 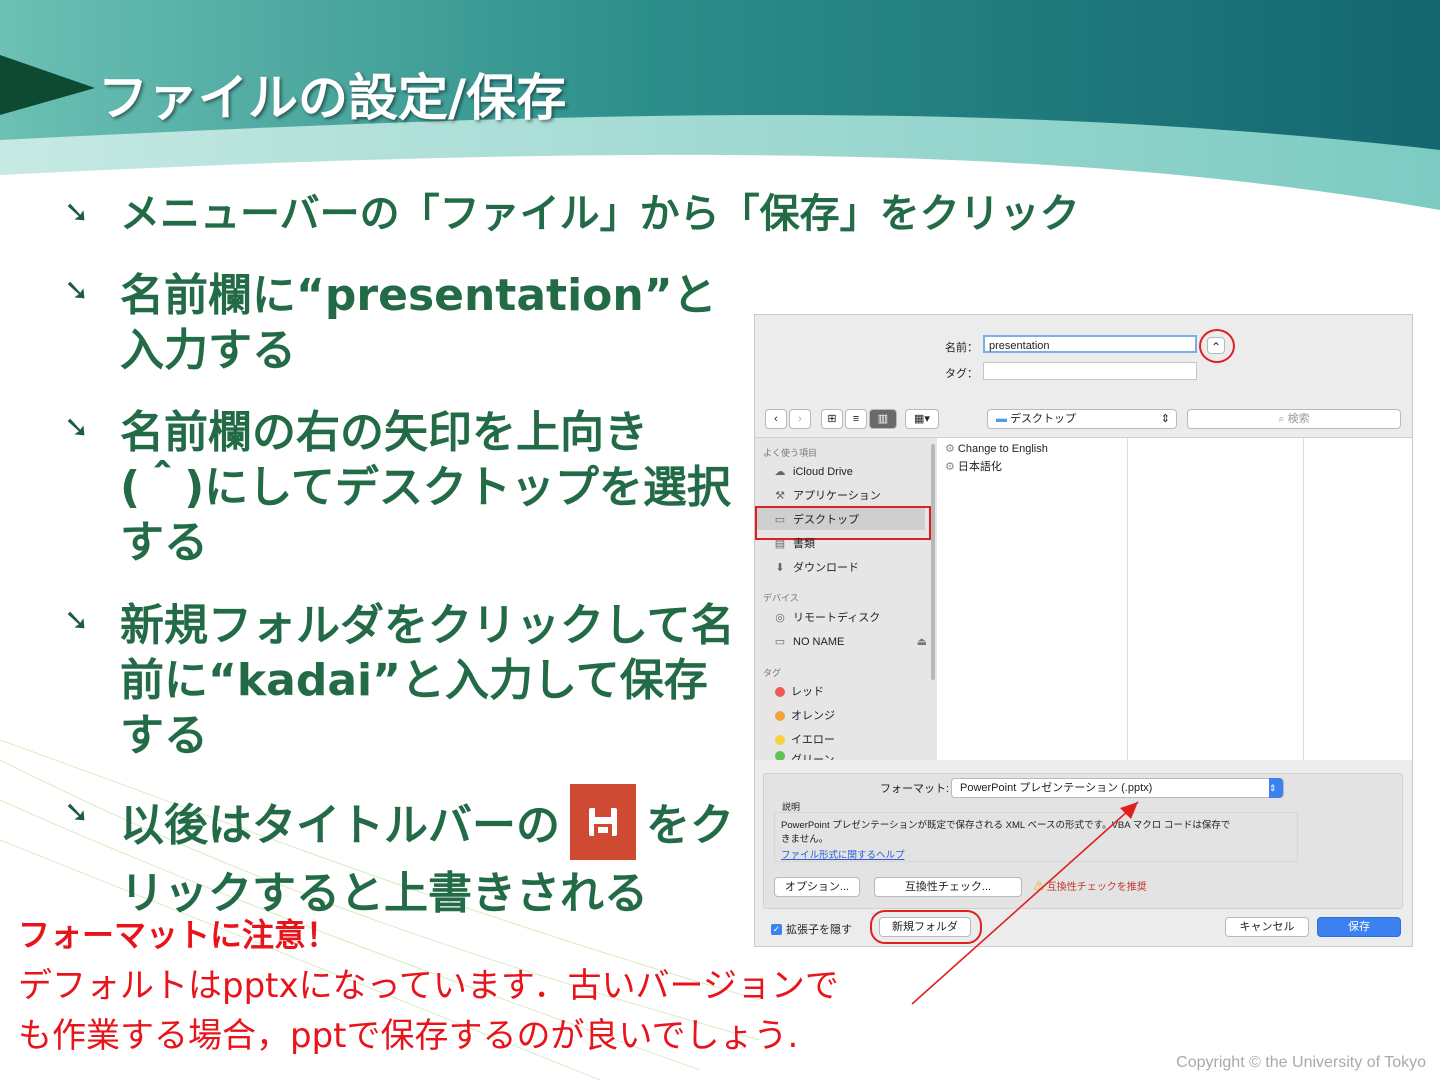 I want to click on pointer-arrow, so click(x=1025, y=903).